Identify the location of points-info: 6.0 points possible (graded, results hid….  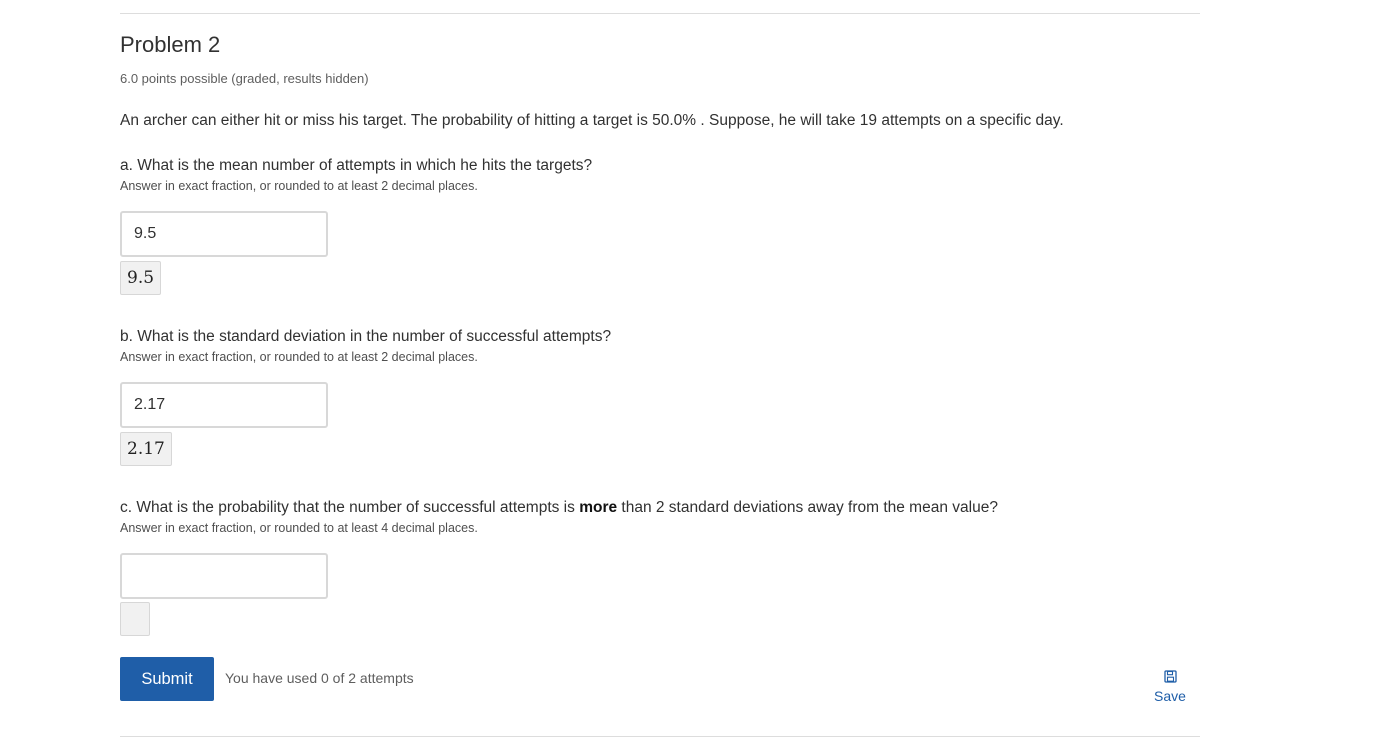
(244, 78).